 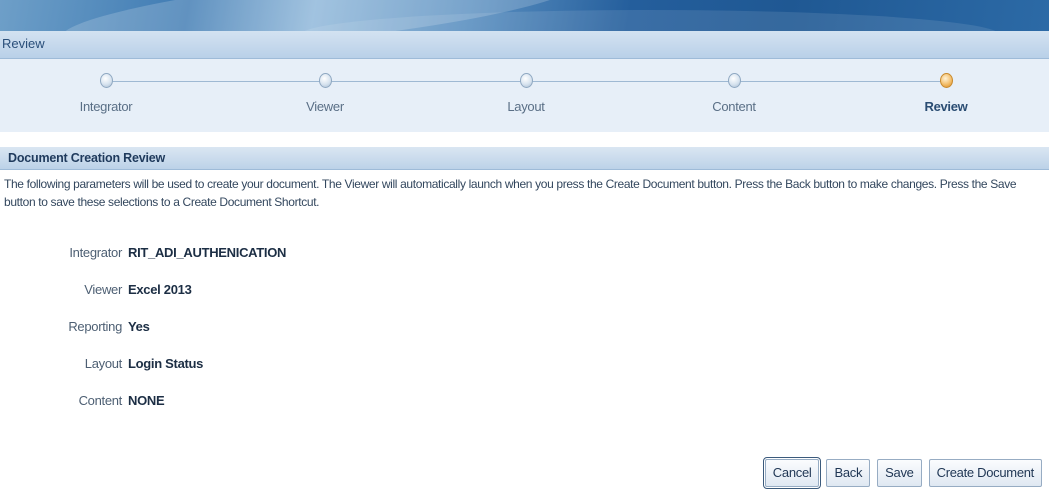 I want to click on step-current-icon, so click(x=946, y=80).